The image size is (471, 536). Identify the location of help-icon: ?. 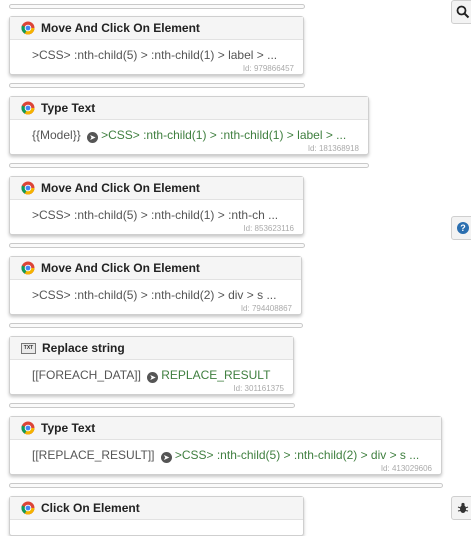
(463, 228).